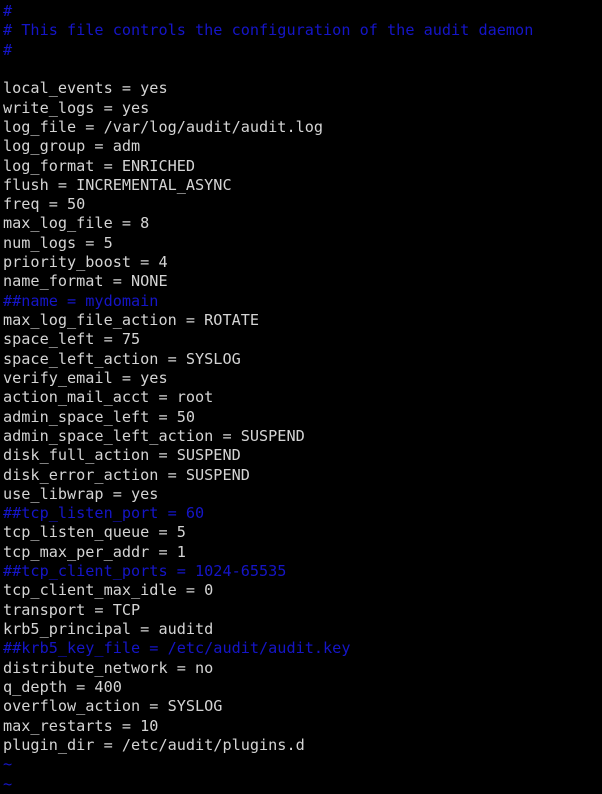  I want to click on config-setting-line: freq = 50, so click(302, 204).